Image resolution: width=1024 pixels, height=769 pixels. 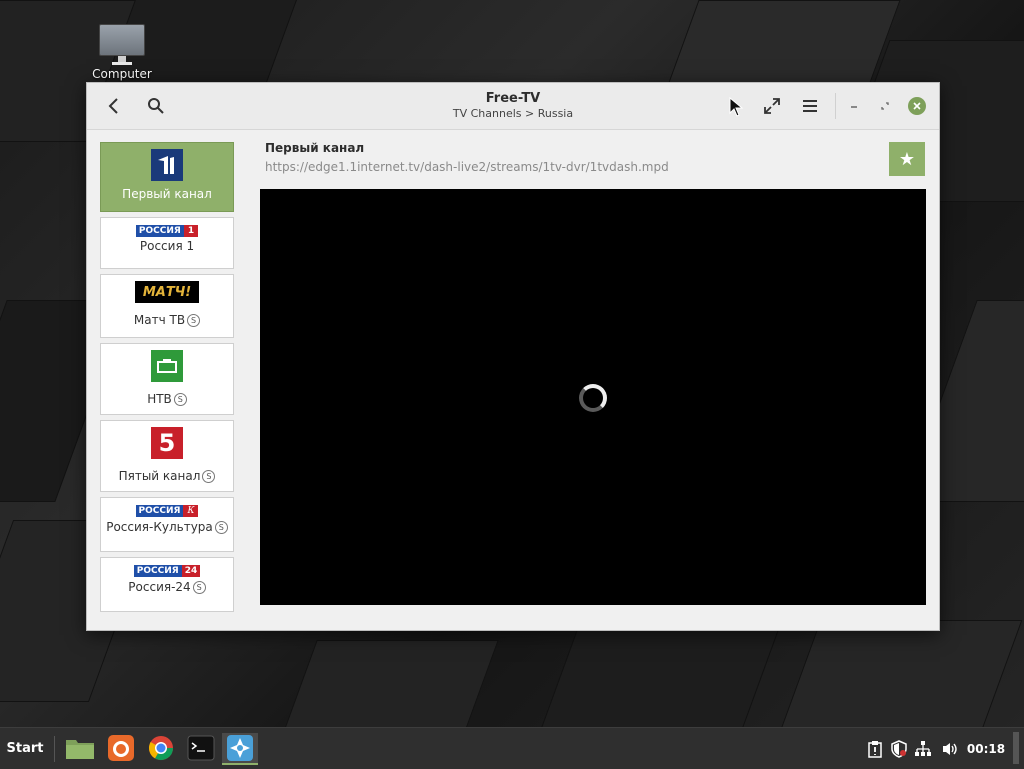 What do you see at coordinates (835, 106) in the screenshot?
I see `titlebar-divider` at bounding box center [835, 106].